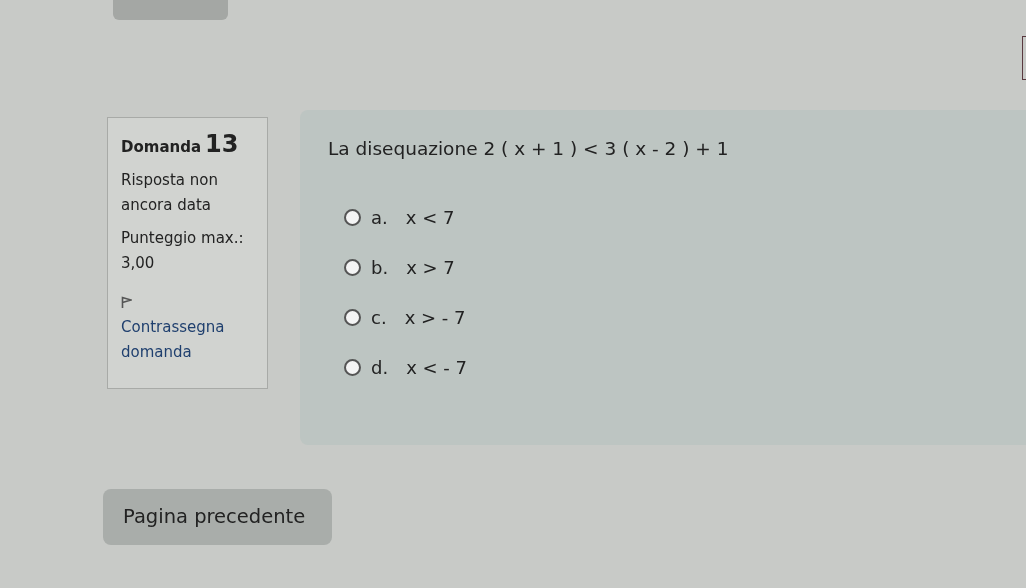 The height and width of the screenshot is (588, 1026). Describe the element at coordinates (222, 144) in the screenshot. I see `question-number: 13` at that location.